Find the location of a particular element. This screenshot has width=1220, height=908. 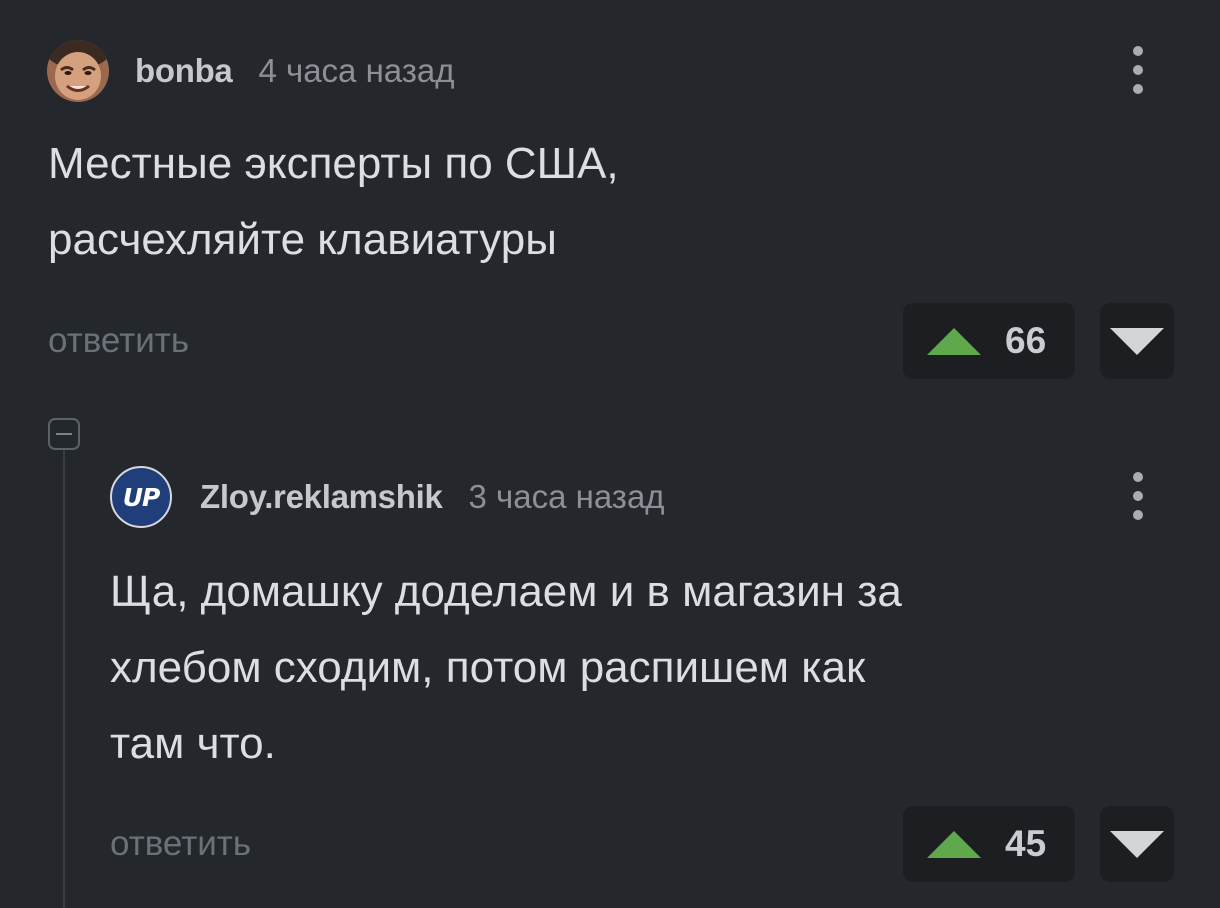

avatar-image is located at coordinates (78, 71).